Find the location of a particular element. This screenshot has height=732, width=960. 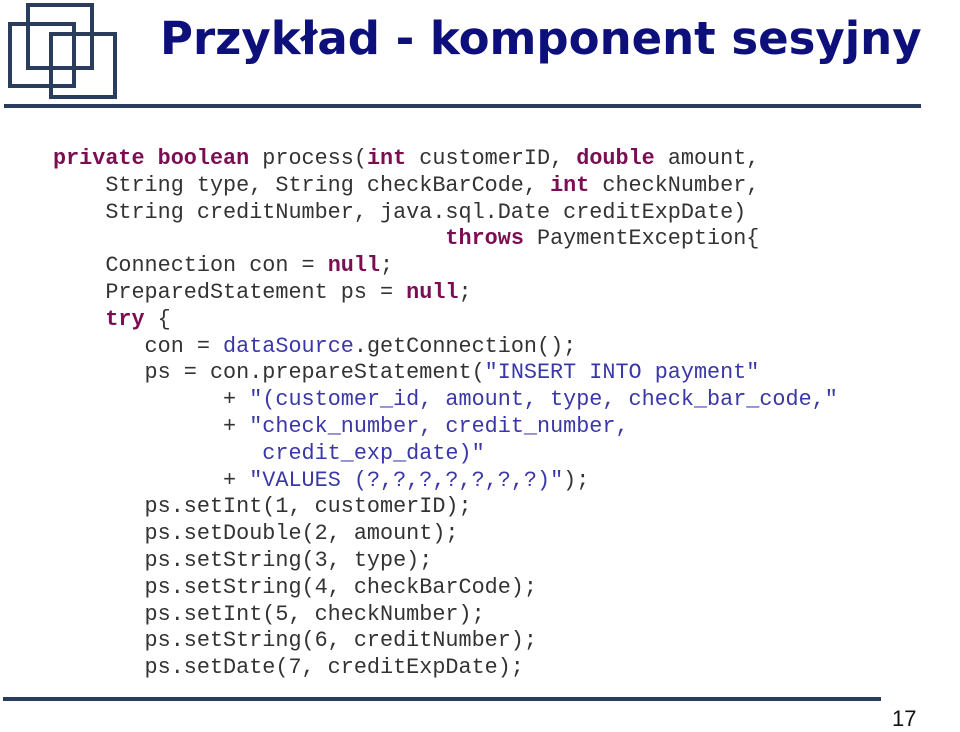

code-text: ps = con.prepareStatement( is located at coordinates (269, 373).